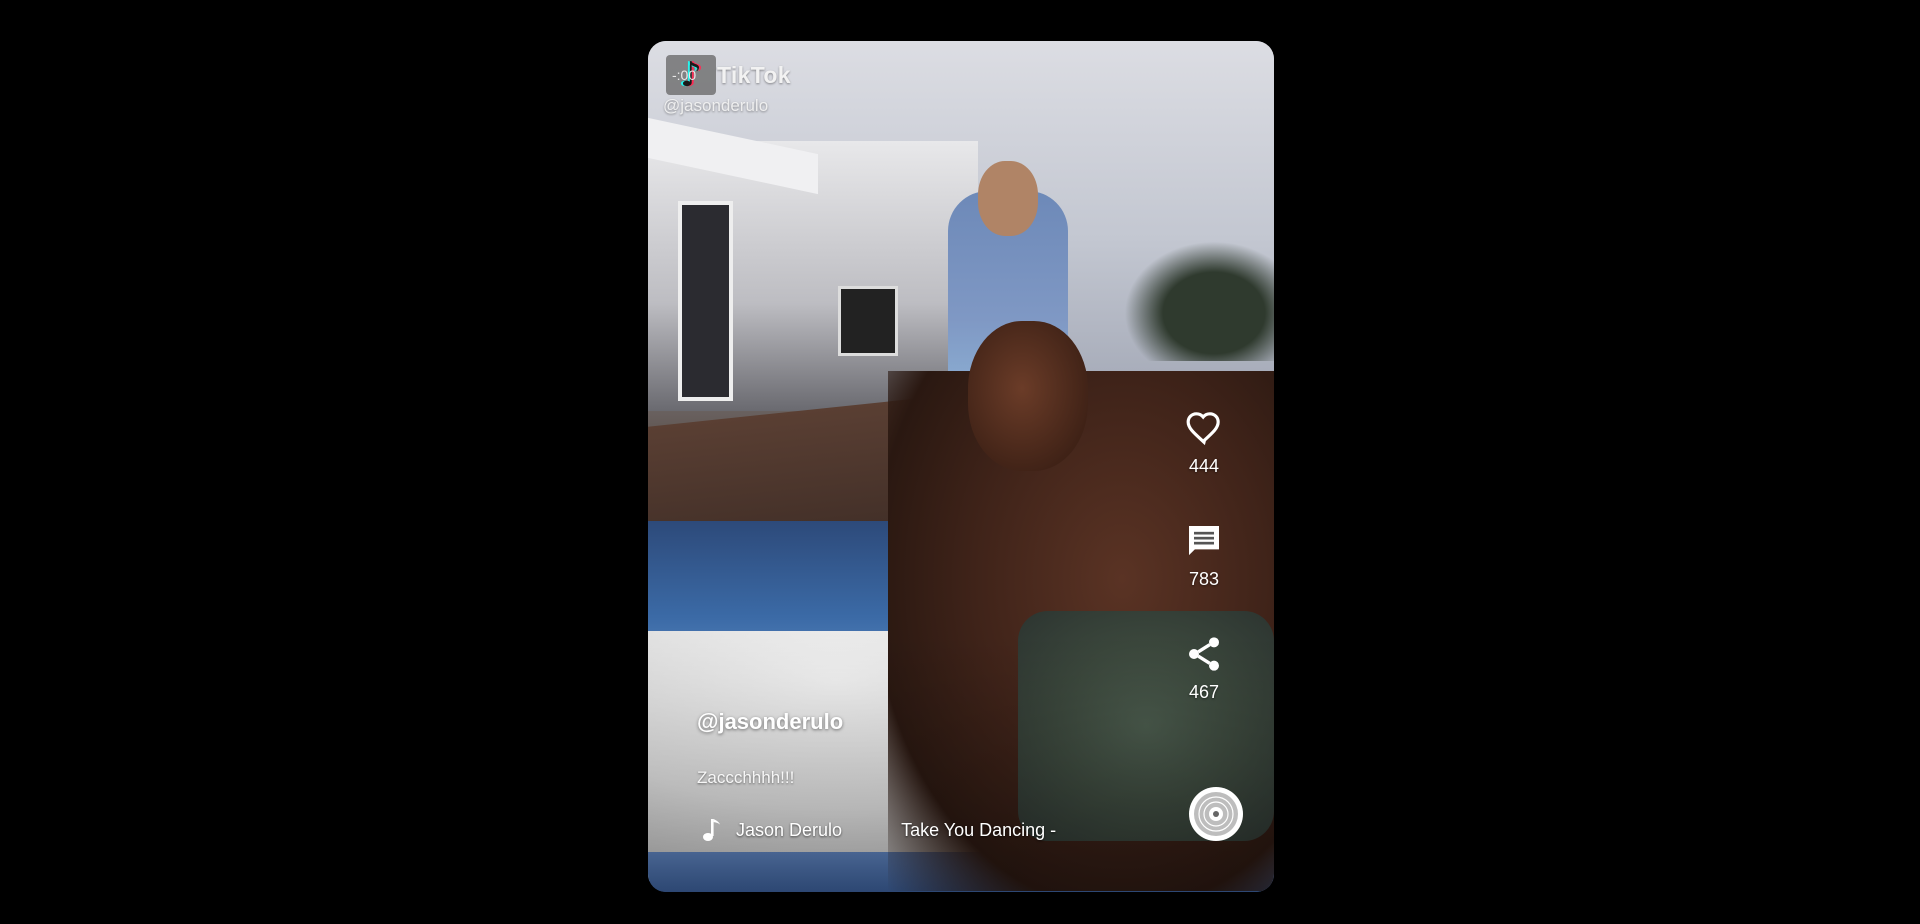 This screenshot has width=1920, height=924. I want to click on action-bar: 444 783 467, so click(1204, 555).